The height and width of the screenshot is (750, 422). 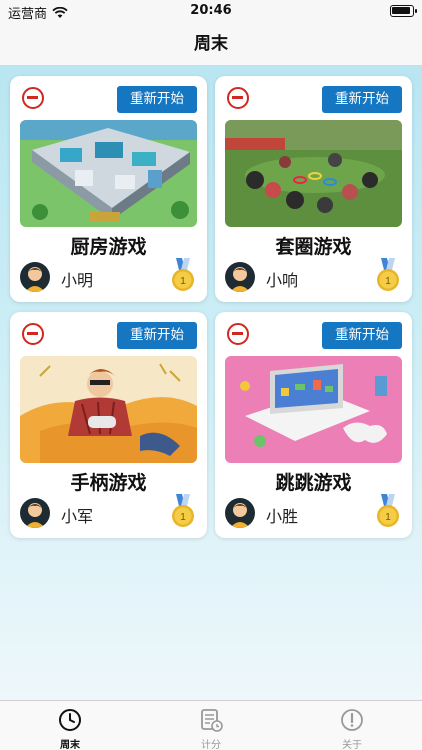 What do you see at coordinates (352, 745) in the screenshot?
I see `tab-label: 关于` at bounding box center [352, 745].